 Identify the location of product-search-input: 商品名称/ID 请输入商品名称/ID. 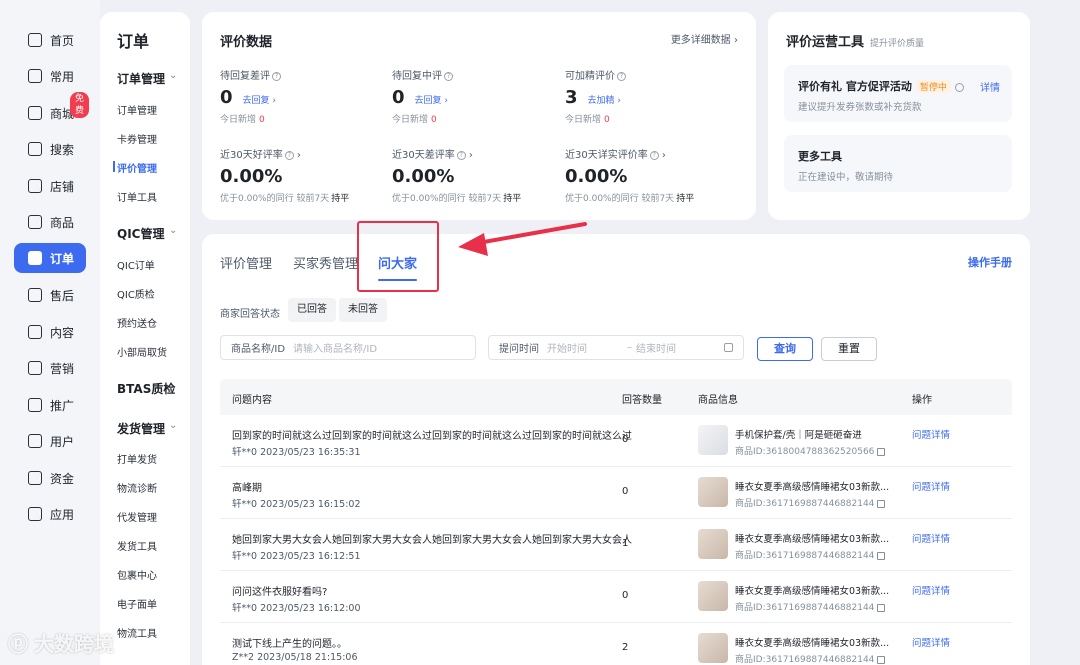
(348, 347).